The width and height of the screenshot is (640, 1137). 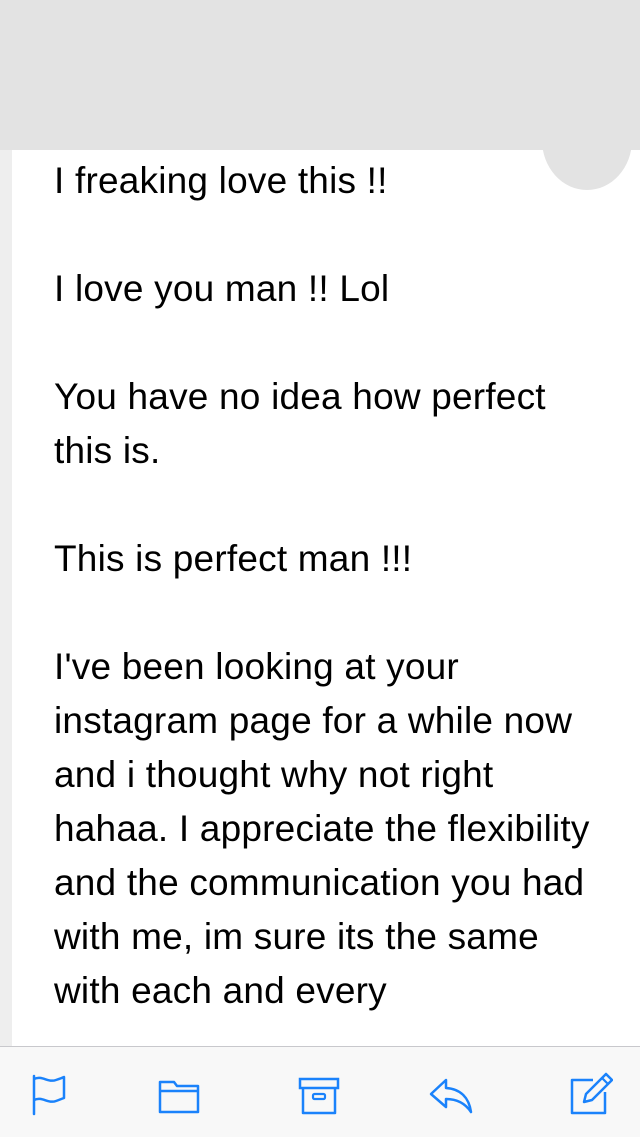 What do you see at coordinates (222, 288) in the screenshot?
I see `message-paragraph: I love you man !! Lol` at bounding box center [222, 288].